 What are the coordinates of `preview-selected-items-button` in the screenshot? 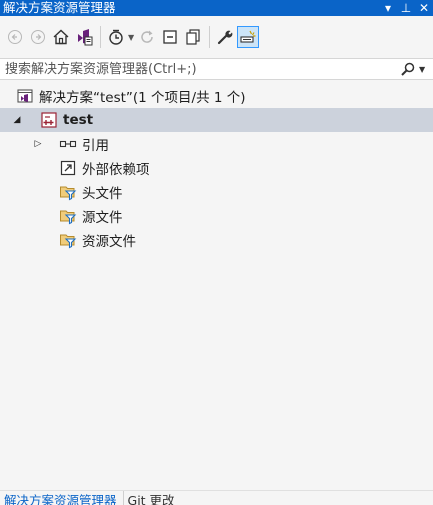 It's located at (248, 37).